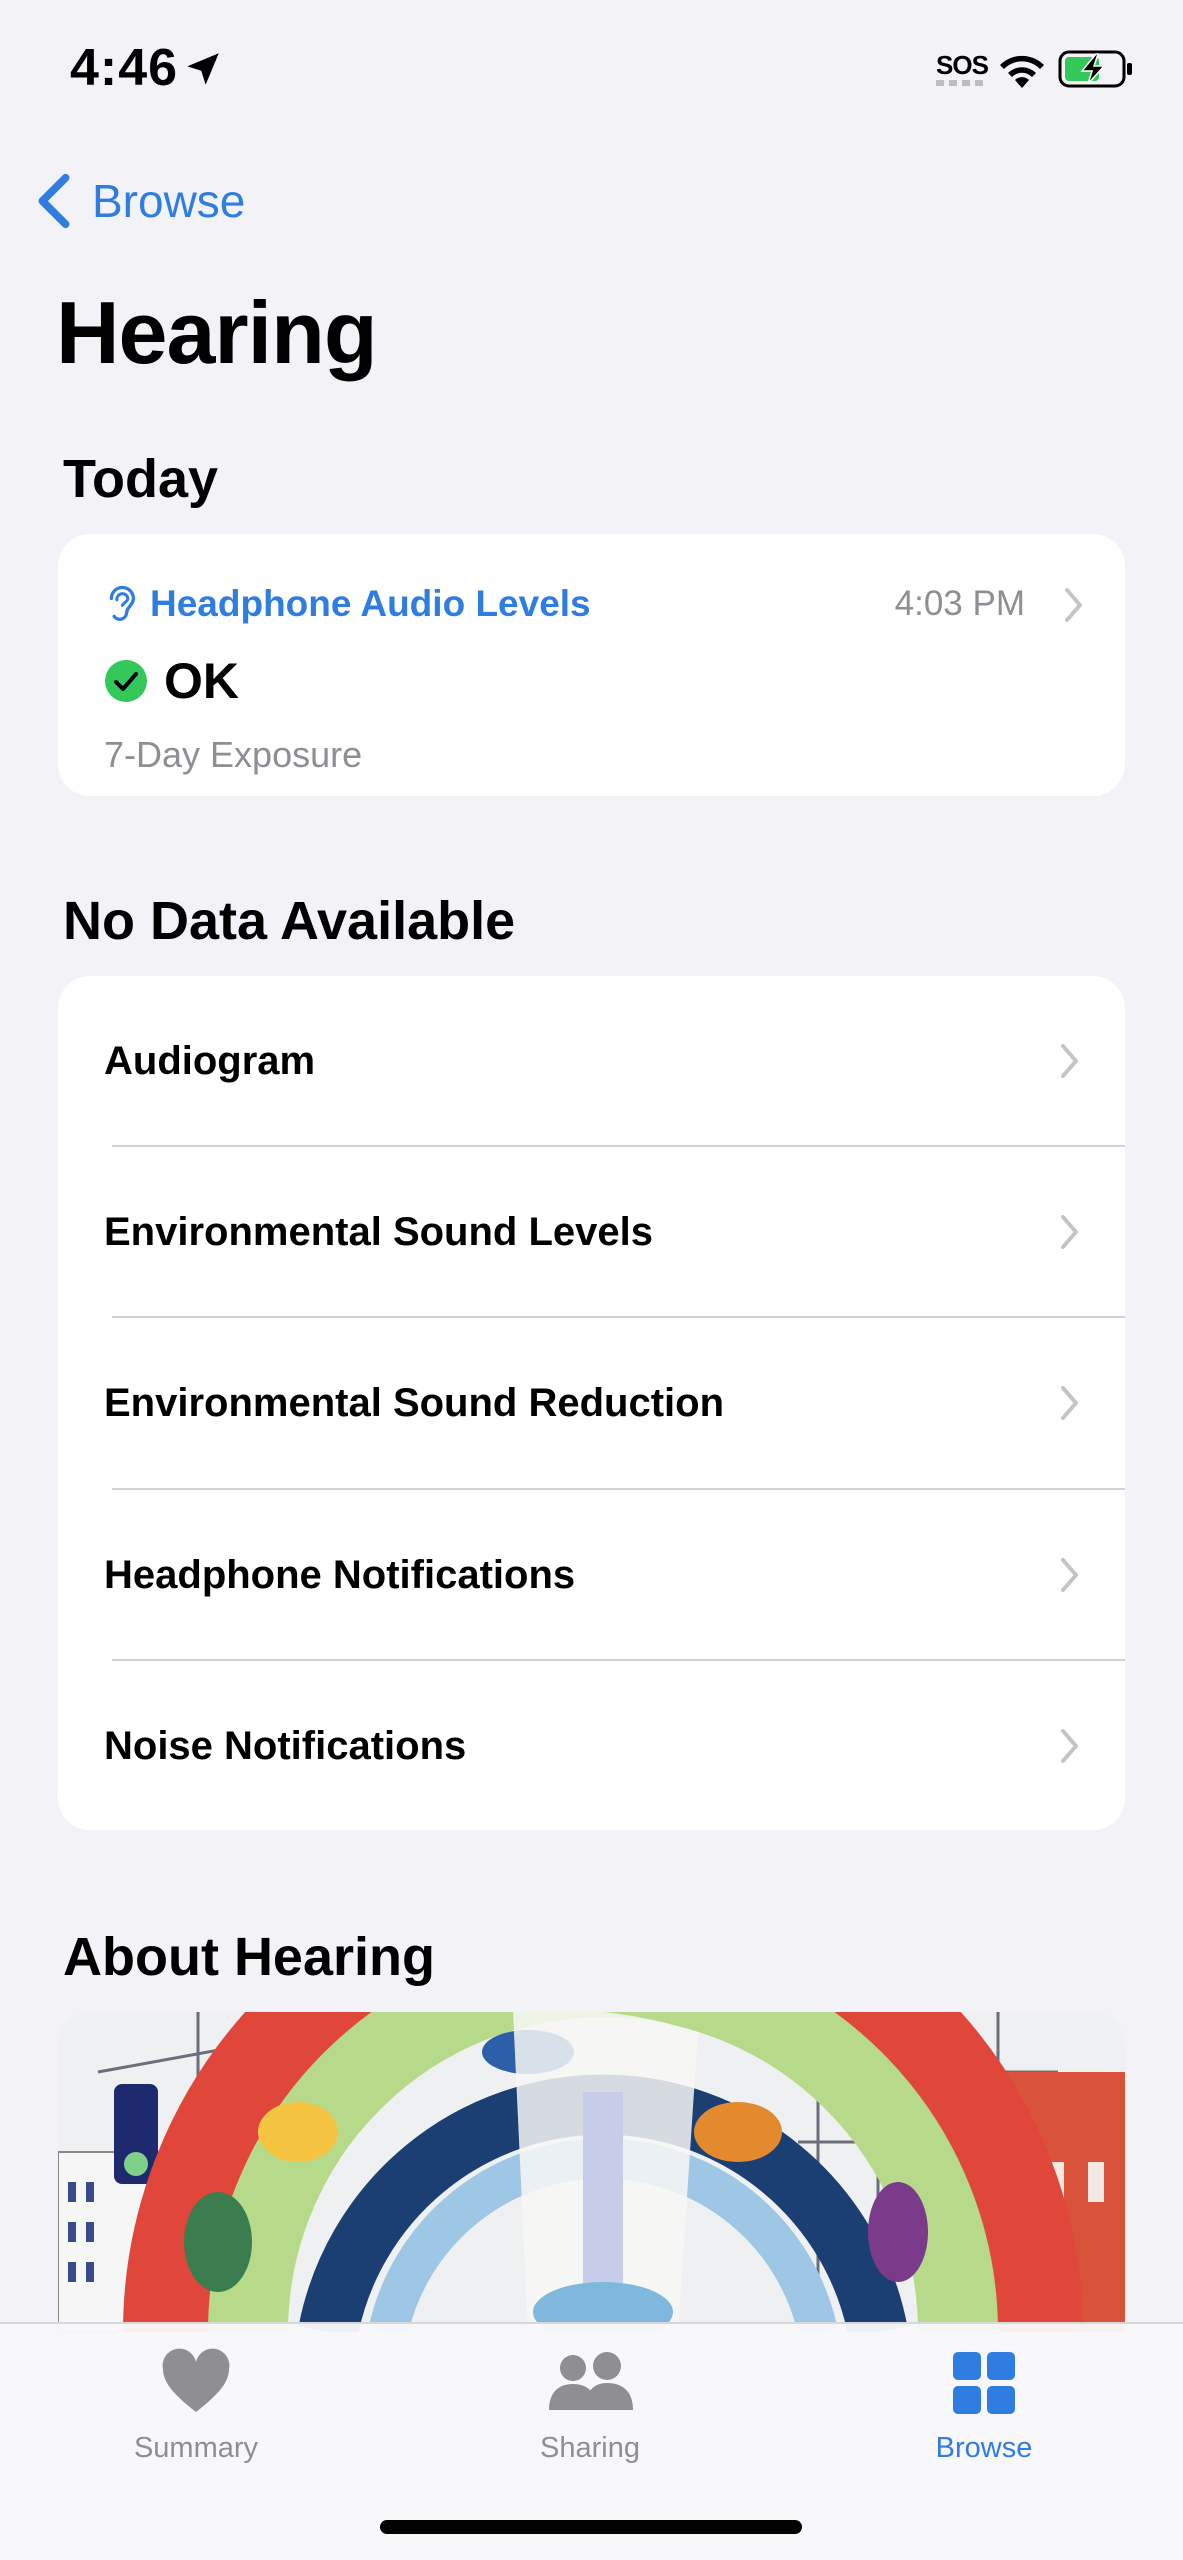 This screenshot has width=1183, height=2560. Describe the element at coordinates (169, 201) in the screenshot. I see `back-label: Browse` at that location.